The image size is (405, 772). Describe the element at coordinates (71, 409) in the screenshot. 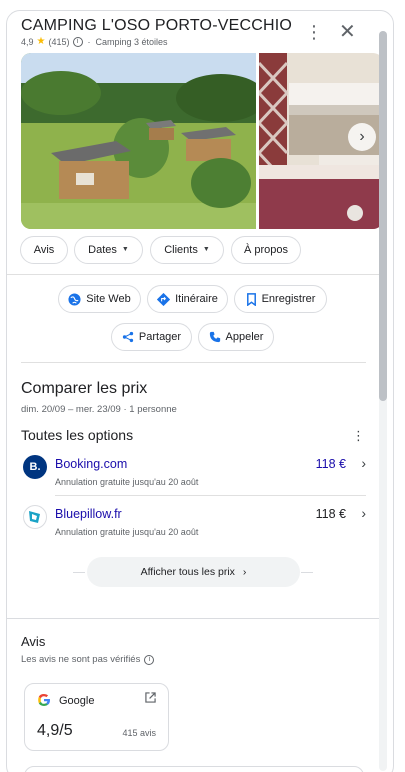

I see `stay-dates: dim. 20/09 – mer. 23/09` at that location.